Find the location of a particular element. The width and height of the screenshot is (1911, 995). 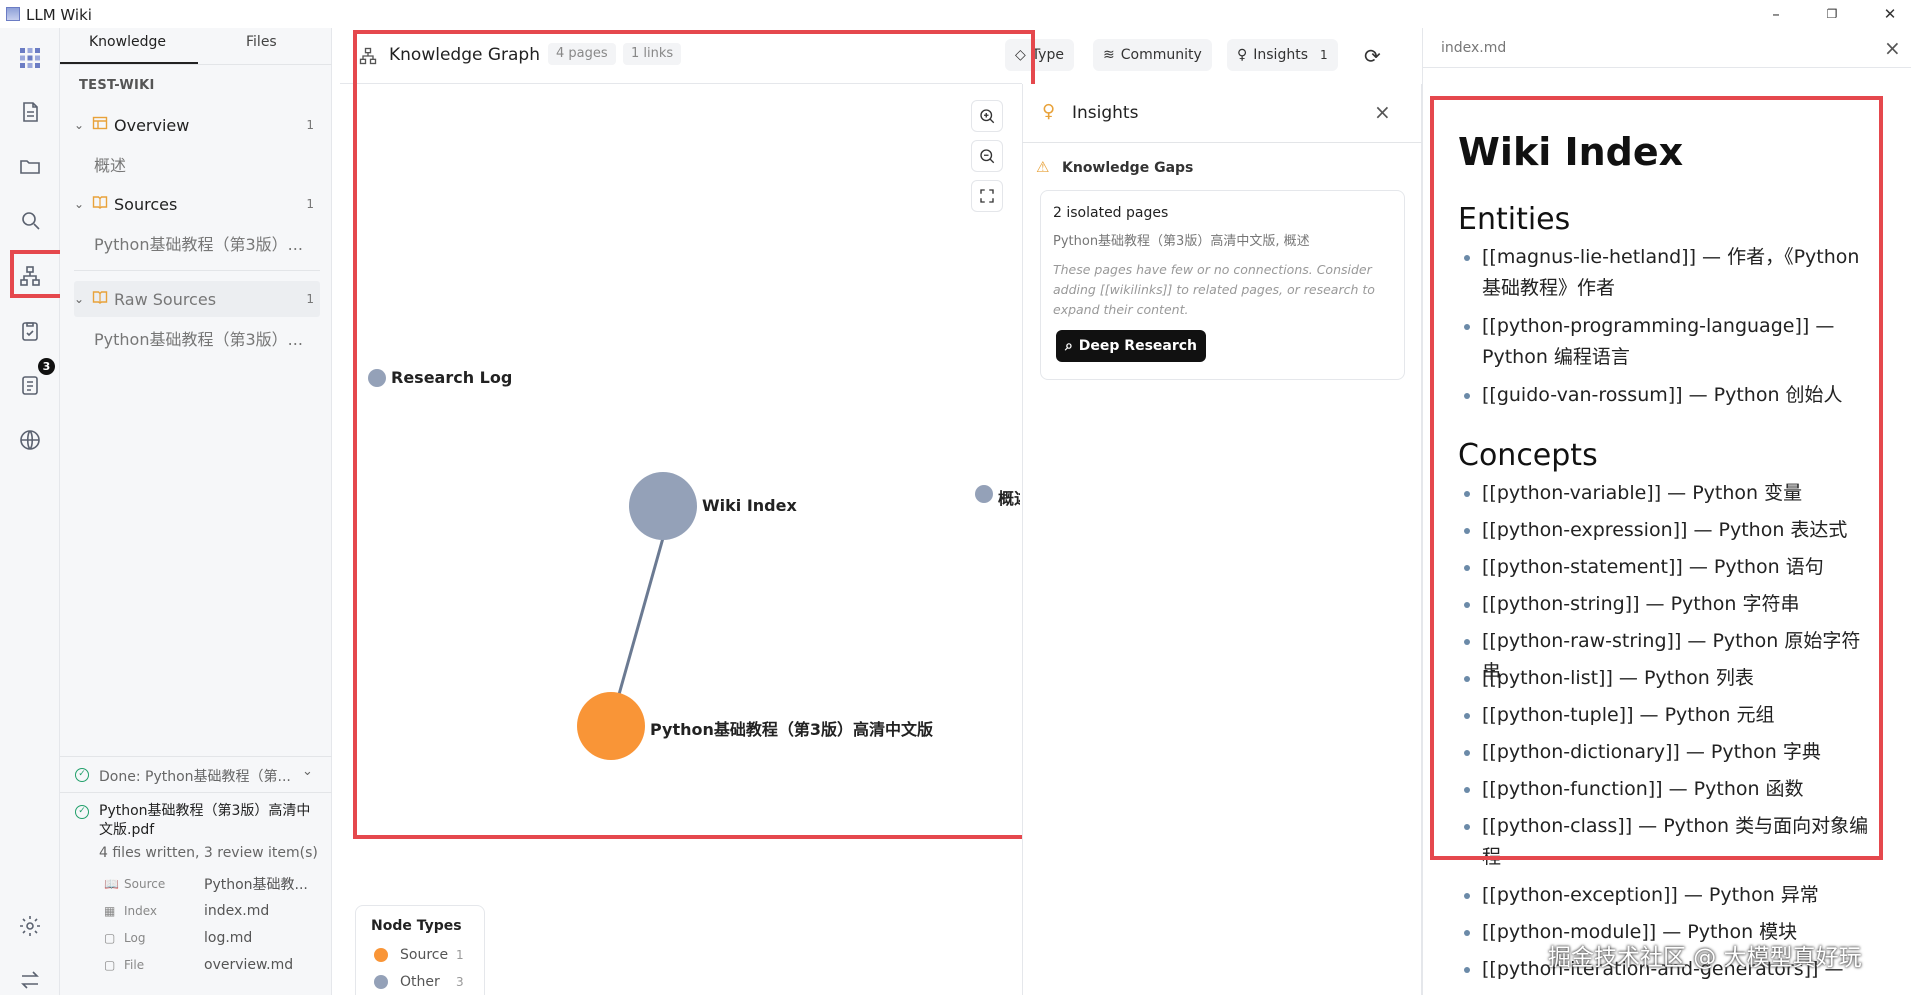

node-label-overview: 概述 is located at coordinates (1009, 498).